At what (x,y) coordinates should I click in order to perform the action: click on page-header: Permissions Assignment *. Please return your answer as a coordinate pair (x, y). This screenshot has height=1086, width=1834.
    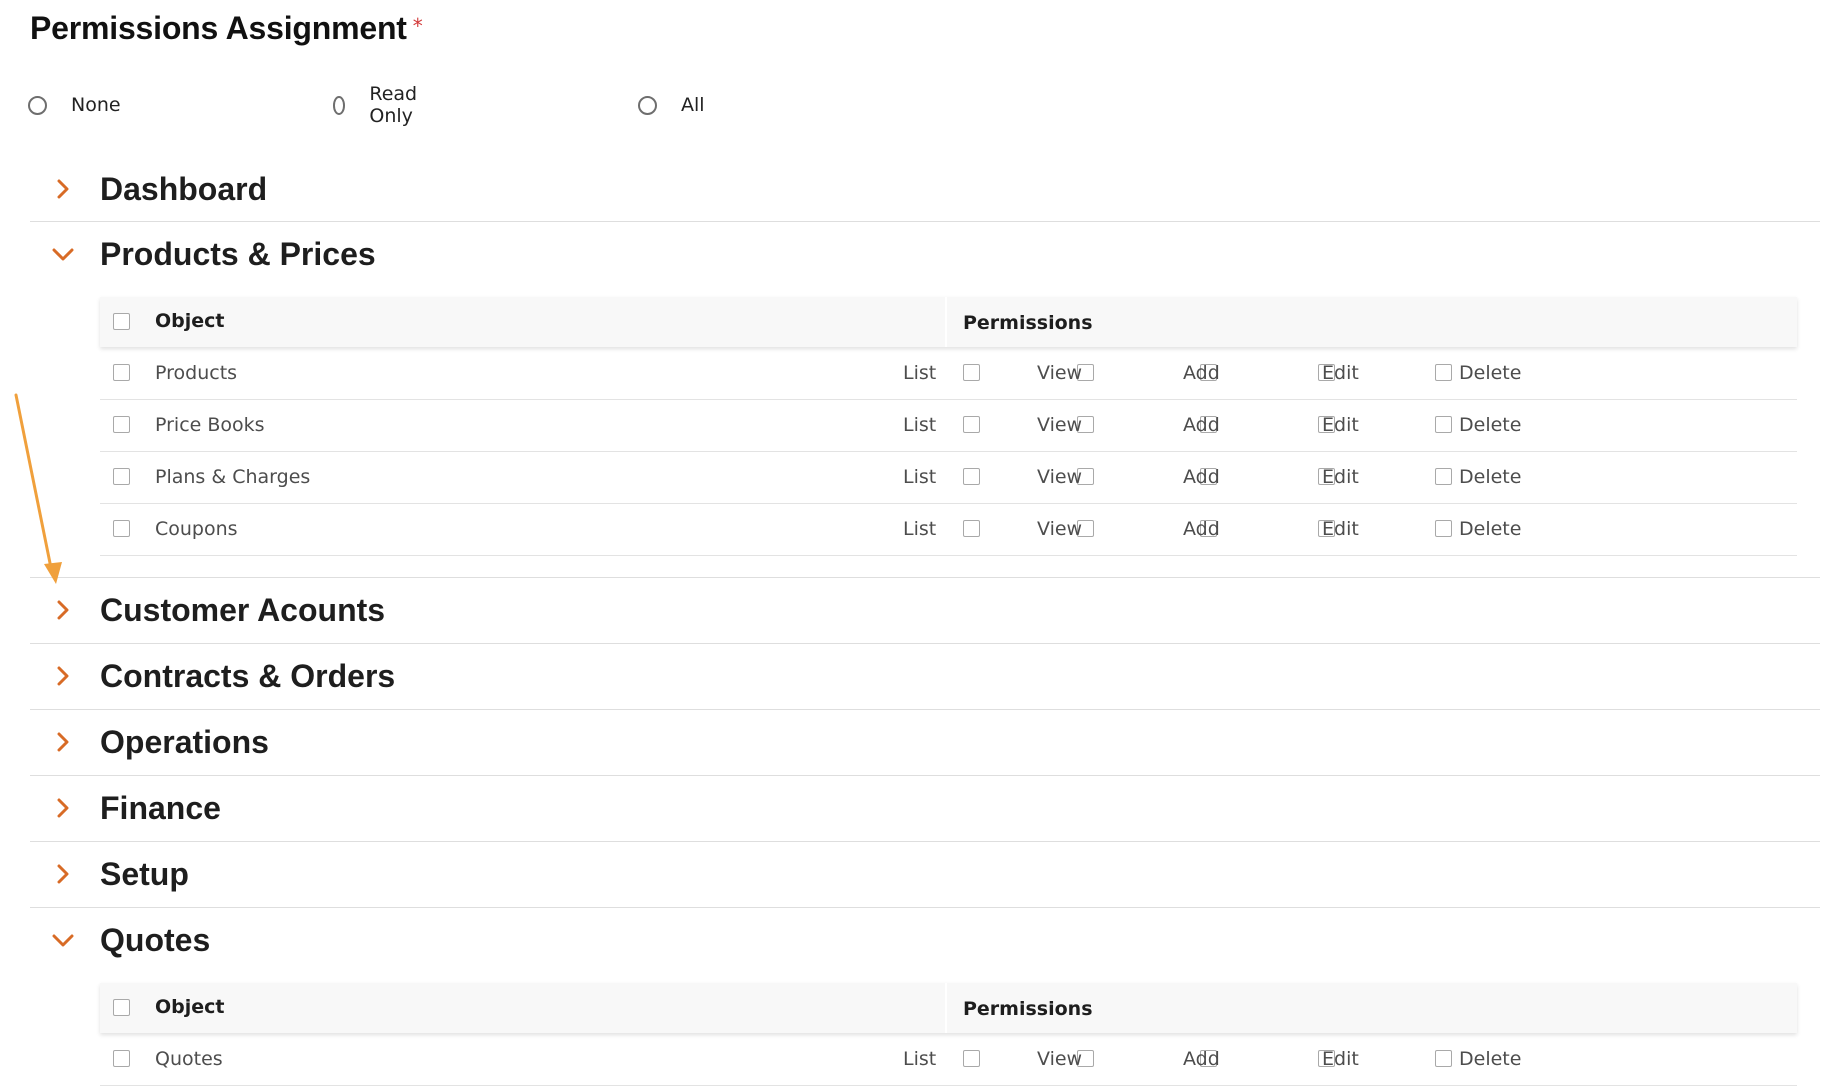
    Looking at the image, I should click on (226, 28).